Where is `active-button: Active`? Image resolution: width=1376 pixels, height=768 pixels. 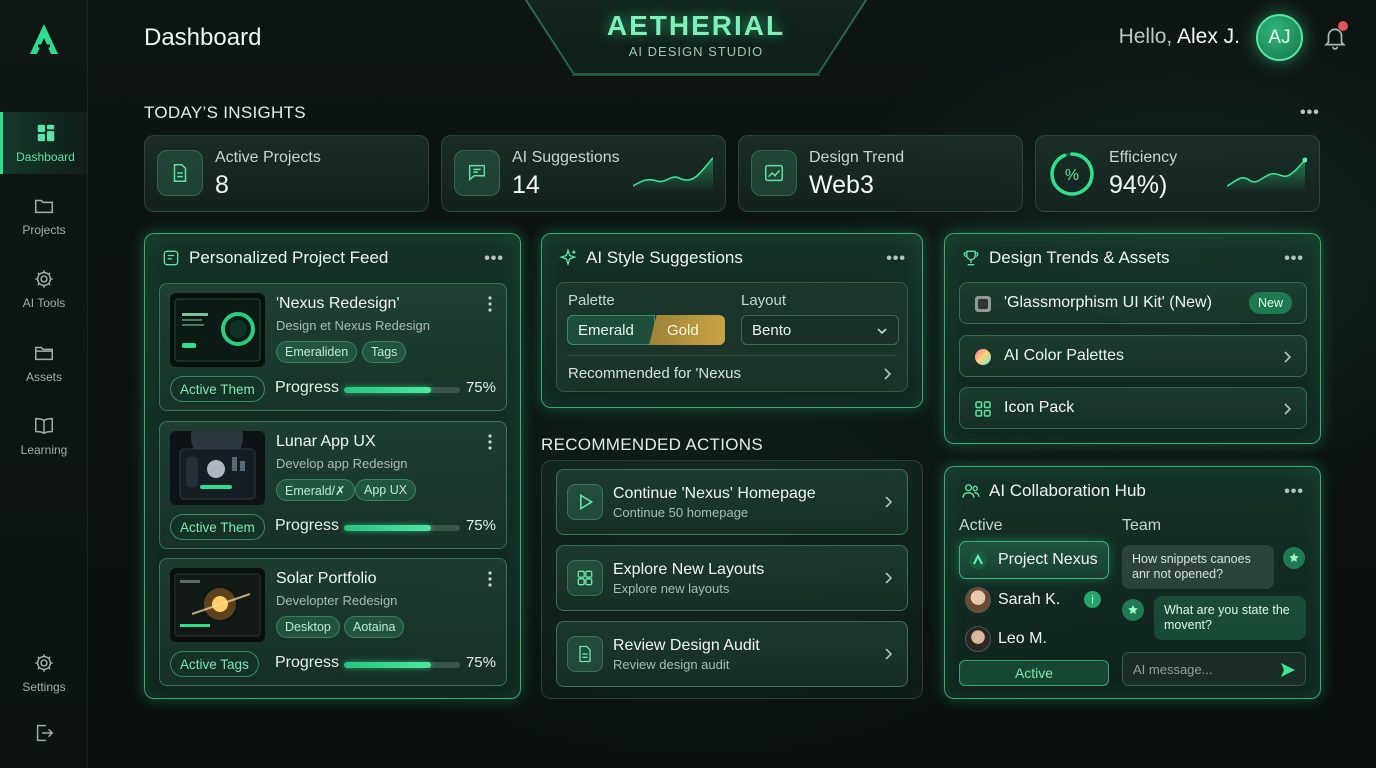
active-button: Active is located at coordinates (1034, 673).